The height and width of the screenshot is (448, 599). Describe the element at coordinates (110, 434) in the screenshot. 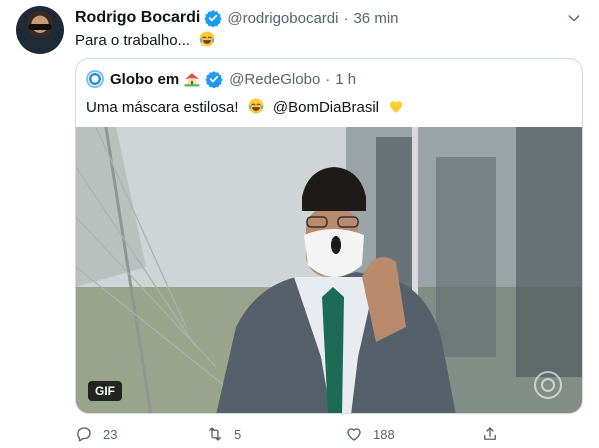

I see `reply-count: 23` at that location.